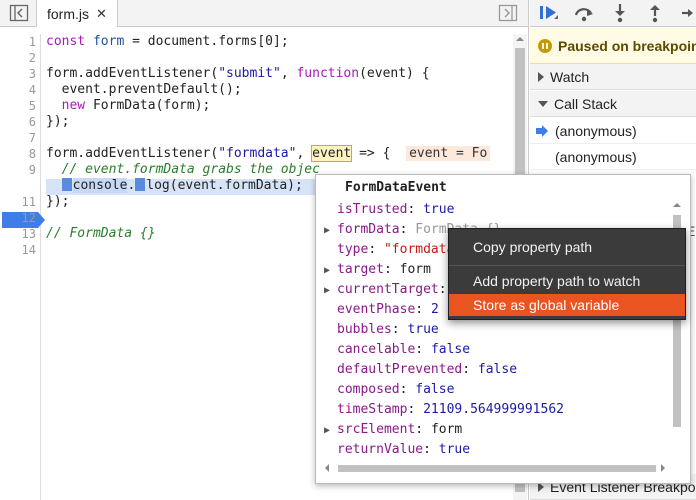 Image resolution: width=696 pixels, height=500 pixels. Describe the element at coordinates (508, 13) in the screenshot. I see `toggle-debugger-icon` at that location.